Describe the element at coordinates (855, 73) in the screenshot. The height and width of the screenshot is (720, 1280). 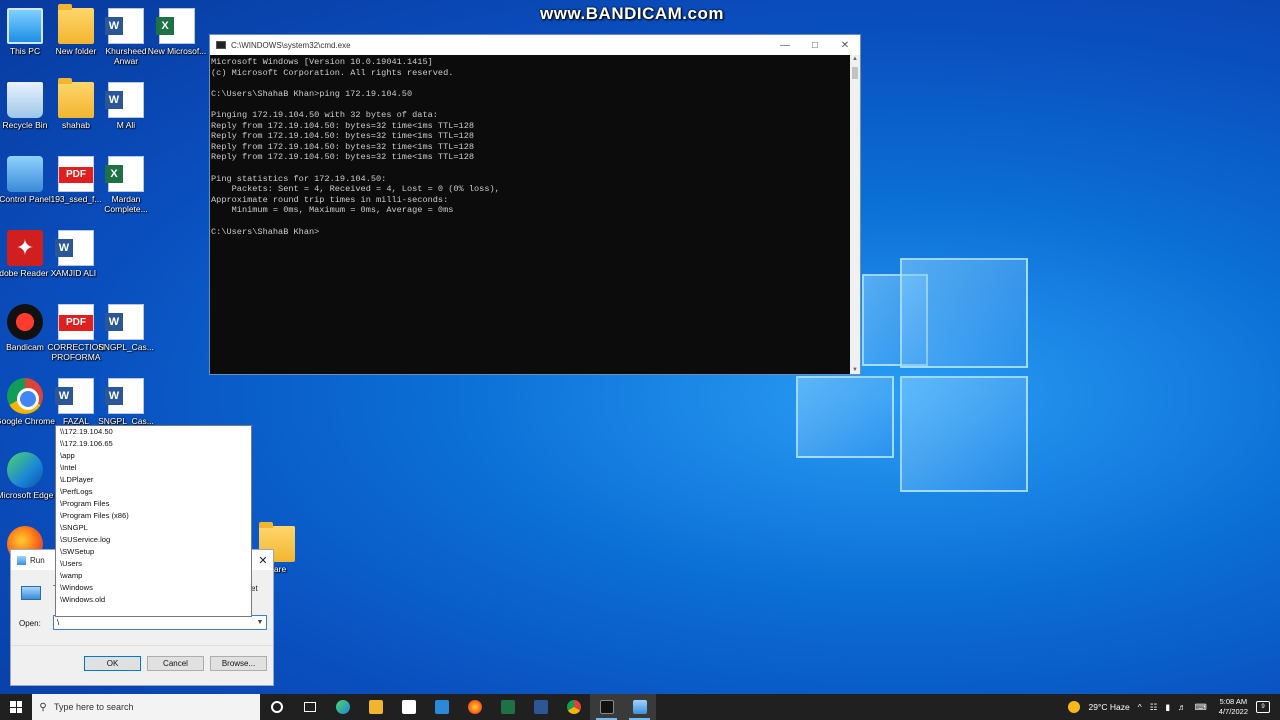
I see `scroll-thumb` at that location.